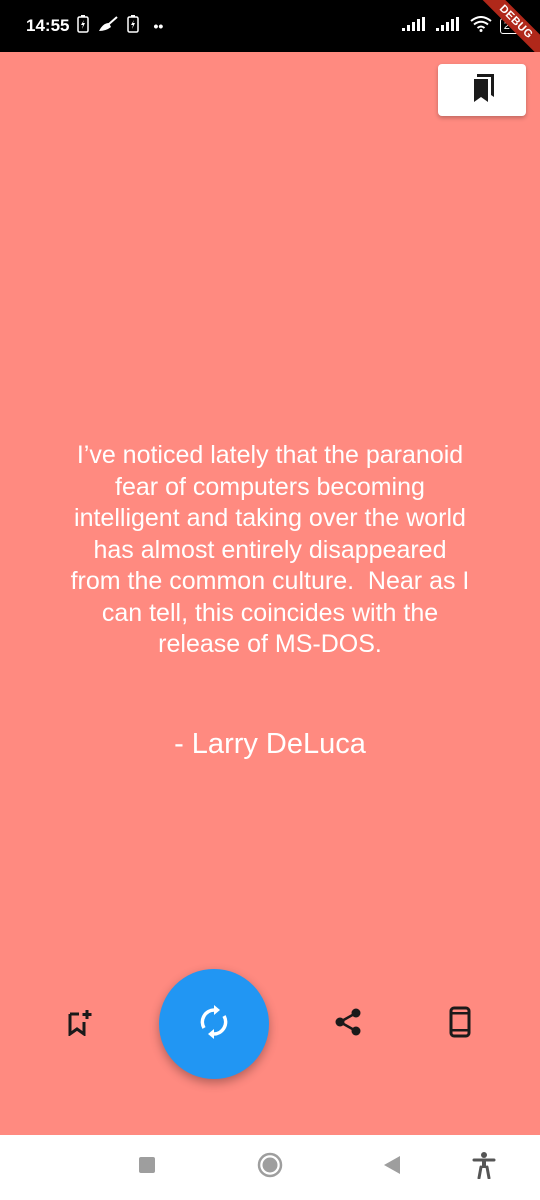 The image size is (540, 1200). I want to click on home-button, so click(270, 1167).